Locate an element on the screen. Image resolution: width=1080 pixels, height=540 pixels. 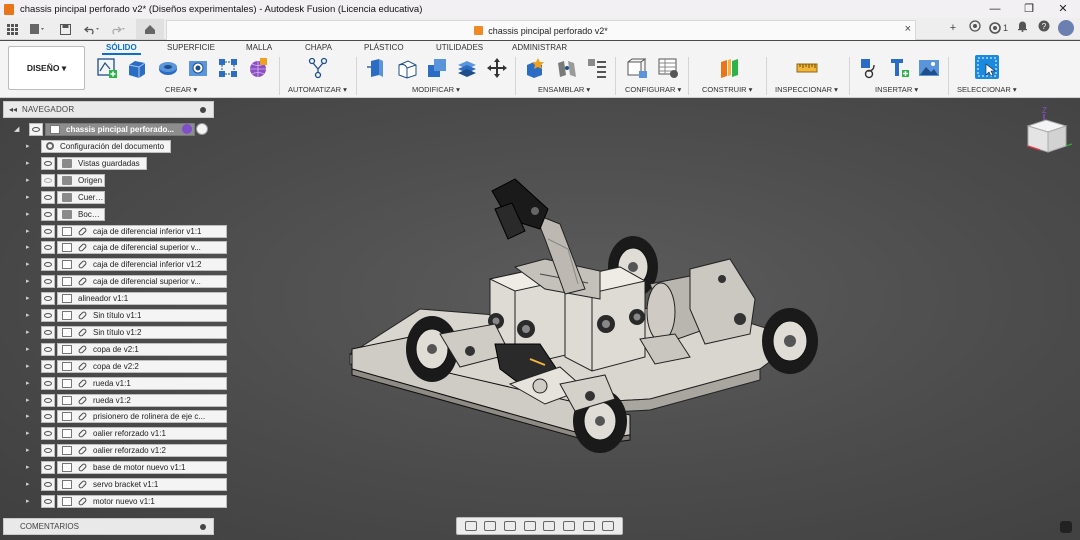
job-status-icon: 1 is located at coordinates (998, 28).